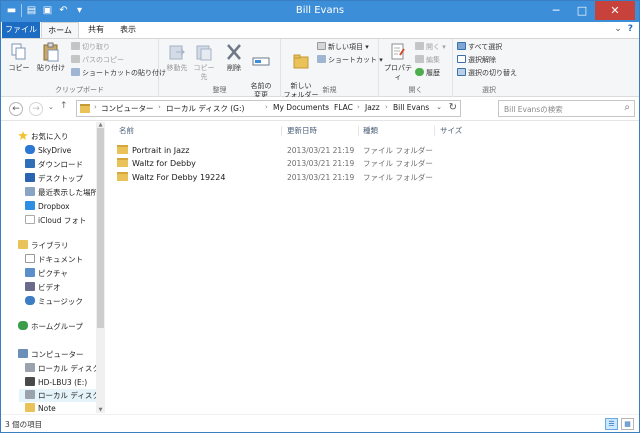  I want to click on tab-file: ファイル, so click(21, 30).